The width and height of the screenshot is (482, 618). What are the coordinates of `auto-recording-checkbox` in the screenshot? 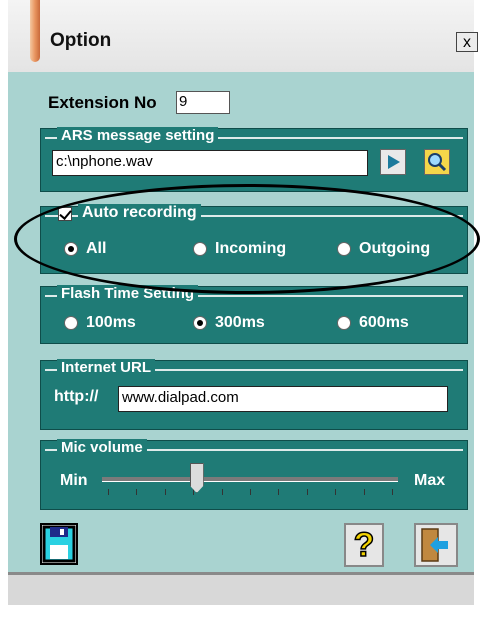 It's located at (65, 214).